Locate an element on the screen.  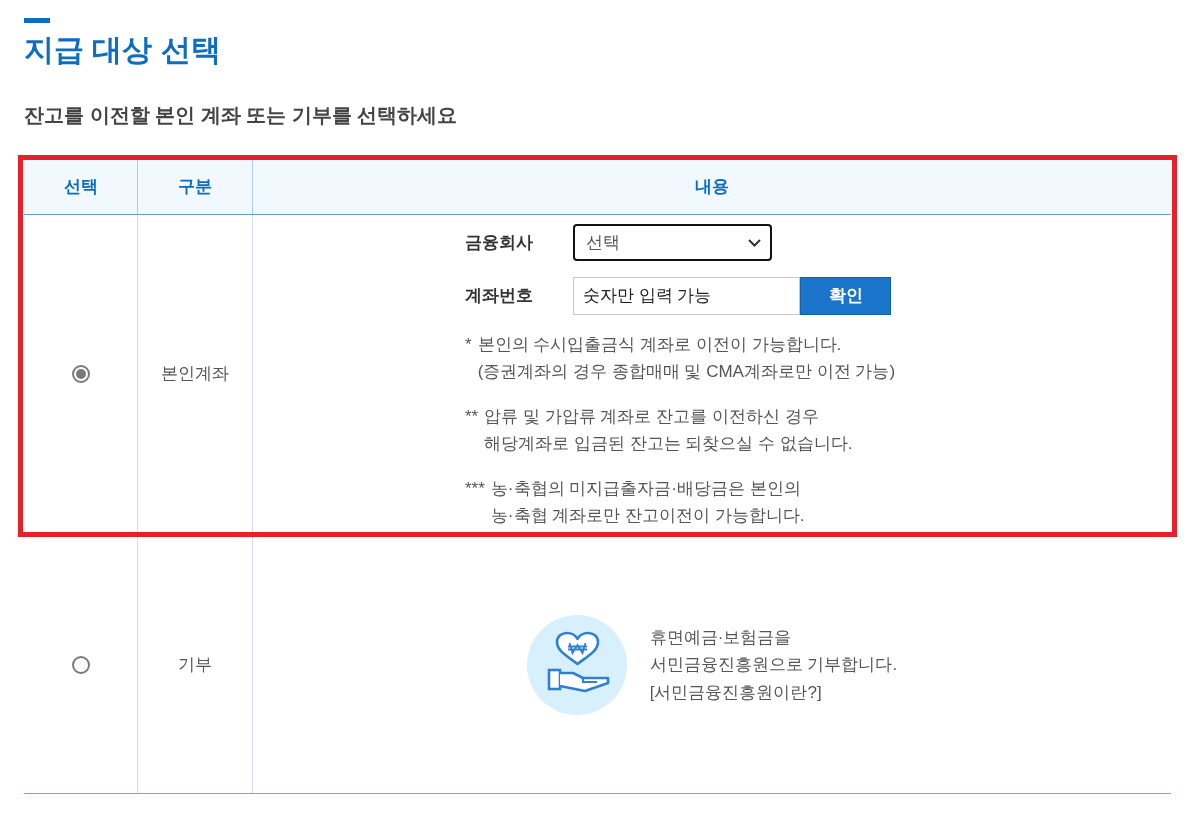
field-label: 계좌번호 is located at coordinates (499, 296).